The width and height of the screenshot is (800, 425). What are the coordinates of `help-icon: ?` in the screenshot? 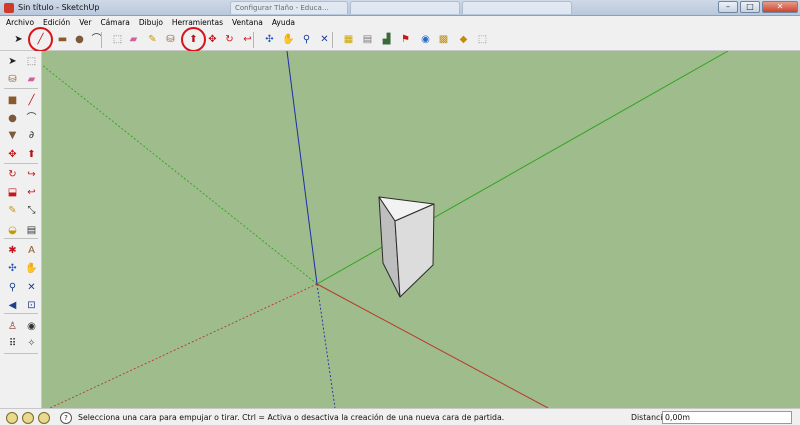 It's located at (66, 418).